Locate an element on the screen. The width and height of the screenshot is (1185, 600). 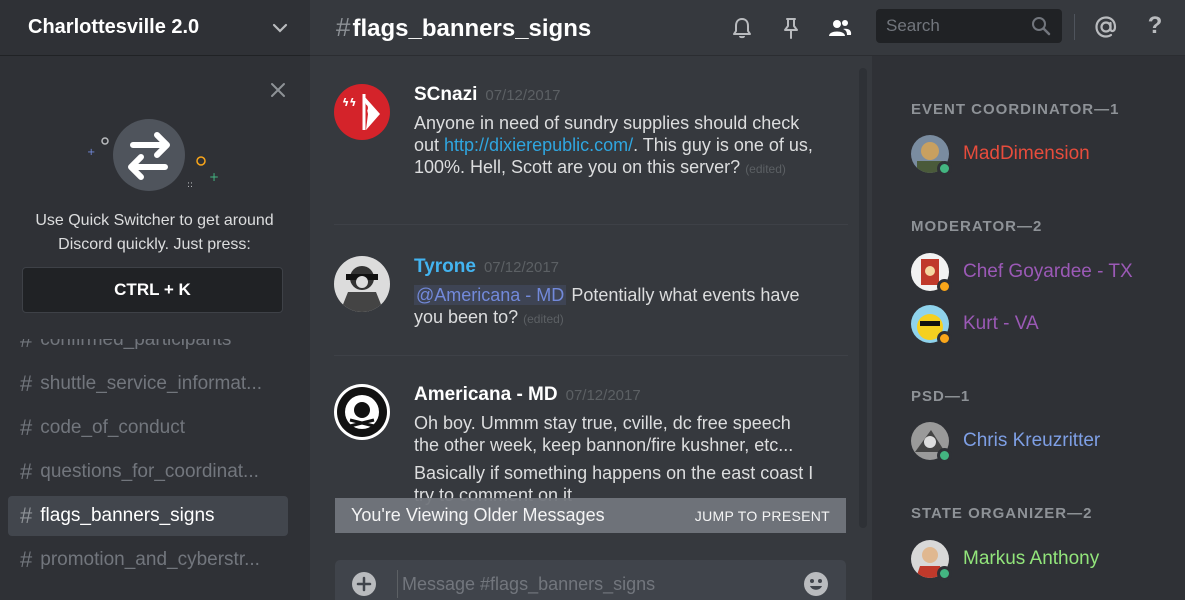
composer-divider is located at coordinates (397, 584).